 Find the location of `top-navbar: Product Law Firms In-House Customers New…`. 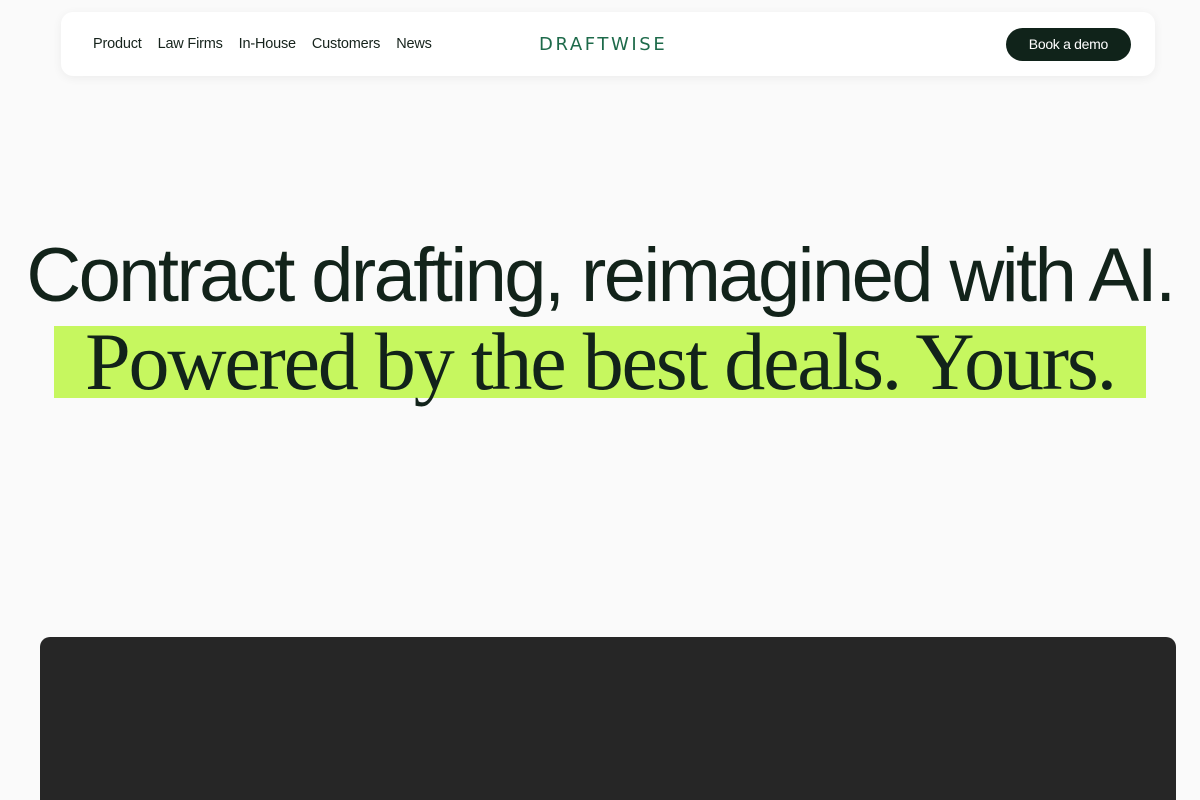

top-navbar: Product Law Firms In-House Customers New… is located at coordinates (608, 44).